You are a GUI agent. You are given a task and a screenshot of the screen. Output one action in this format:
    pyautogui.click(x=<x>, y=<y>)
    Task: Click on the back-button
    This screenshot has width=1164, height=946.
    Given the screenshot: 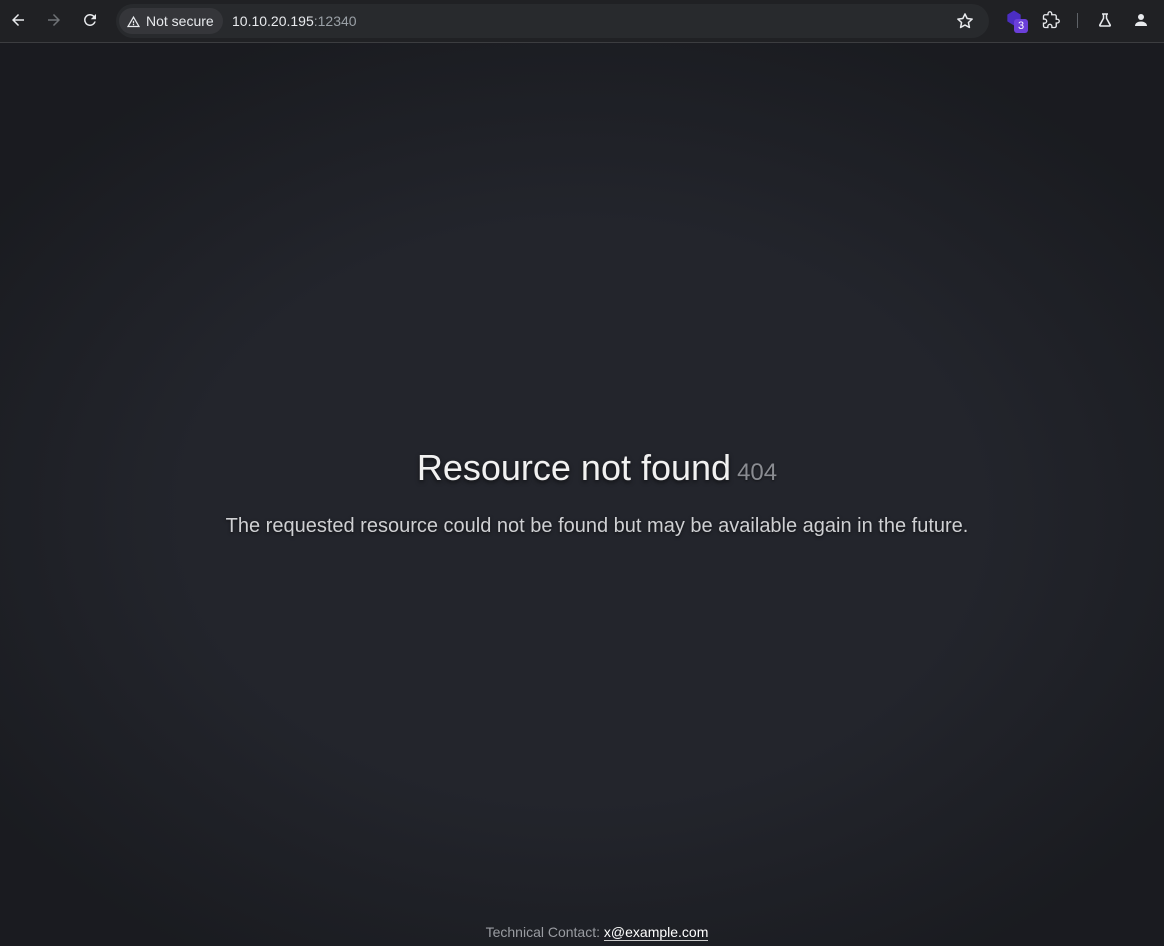 What is the action you would take?
    pyautogui.click(x=18, y=20)
    